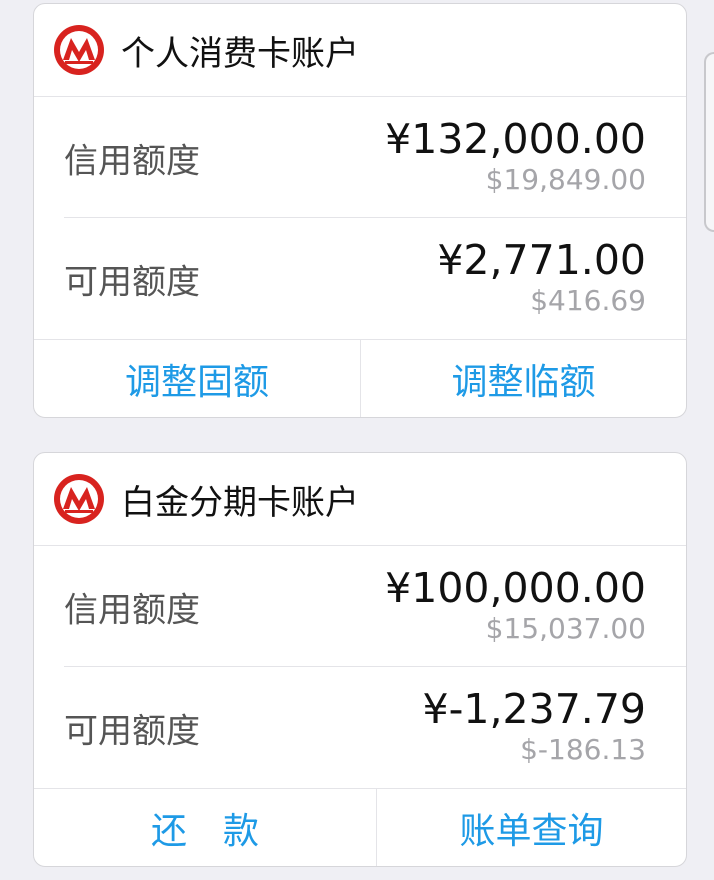  What do you see at coordinates (515, 588) in the screenshot?
I see `credit-limit-cny: ¥100,000.00` at bounding box center [515, 588].